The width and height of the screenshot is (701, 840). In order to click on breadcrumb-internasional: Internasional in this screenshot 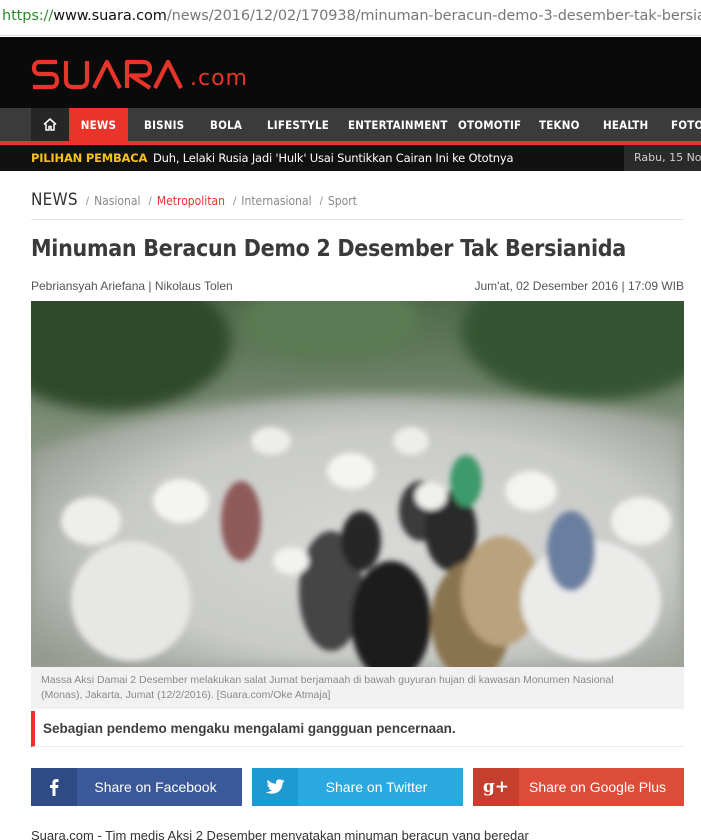, I will do `click(276, 201)`.